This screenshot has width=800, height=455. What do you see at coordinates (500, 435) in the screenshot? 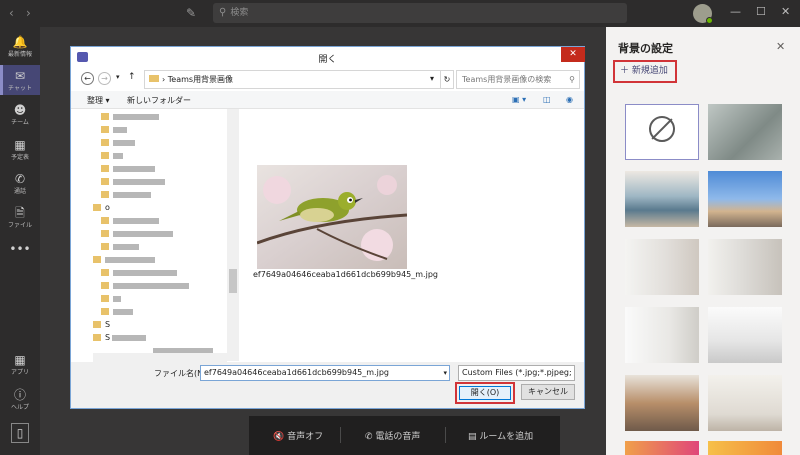
I see `add-room-button: ▤ ルームを追加` at bounding box center [500, 435].